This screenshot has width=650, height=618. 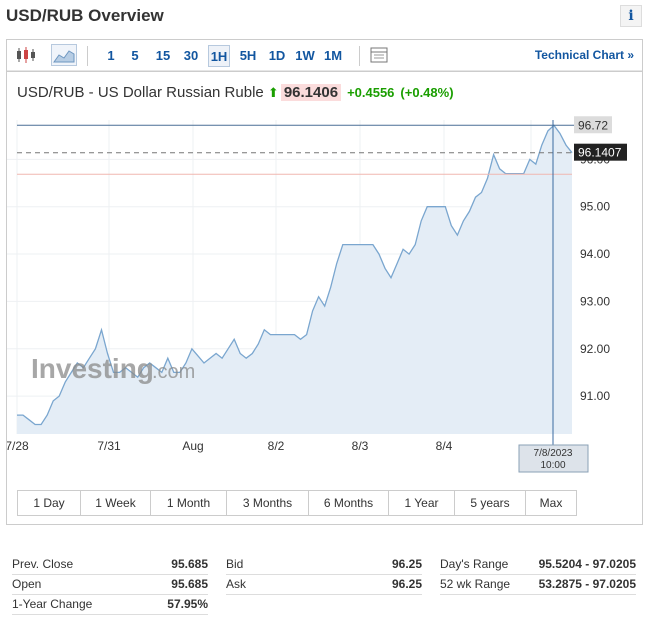 What do you see at coordinates (490, 503) in the screenshot?
I see `range-5-years: 5 years` at bounding box center [490, 503].